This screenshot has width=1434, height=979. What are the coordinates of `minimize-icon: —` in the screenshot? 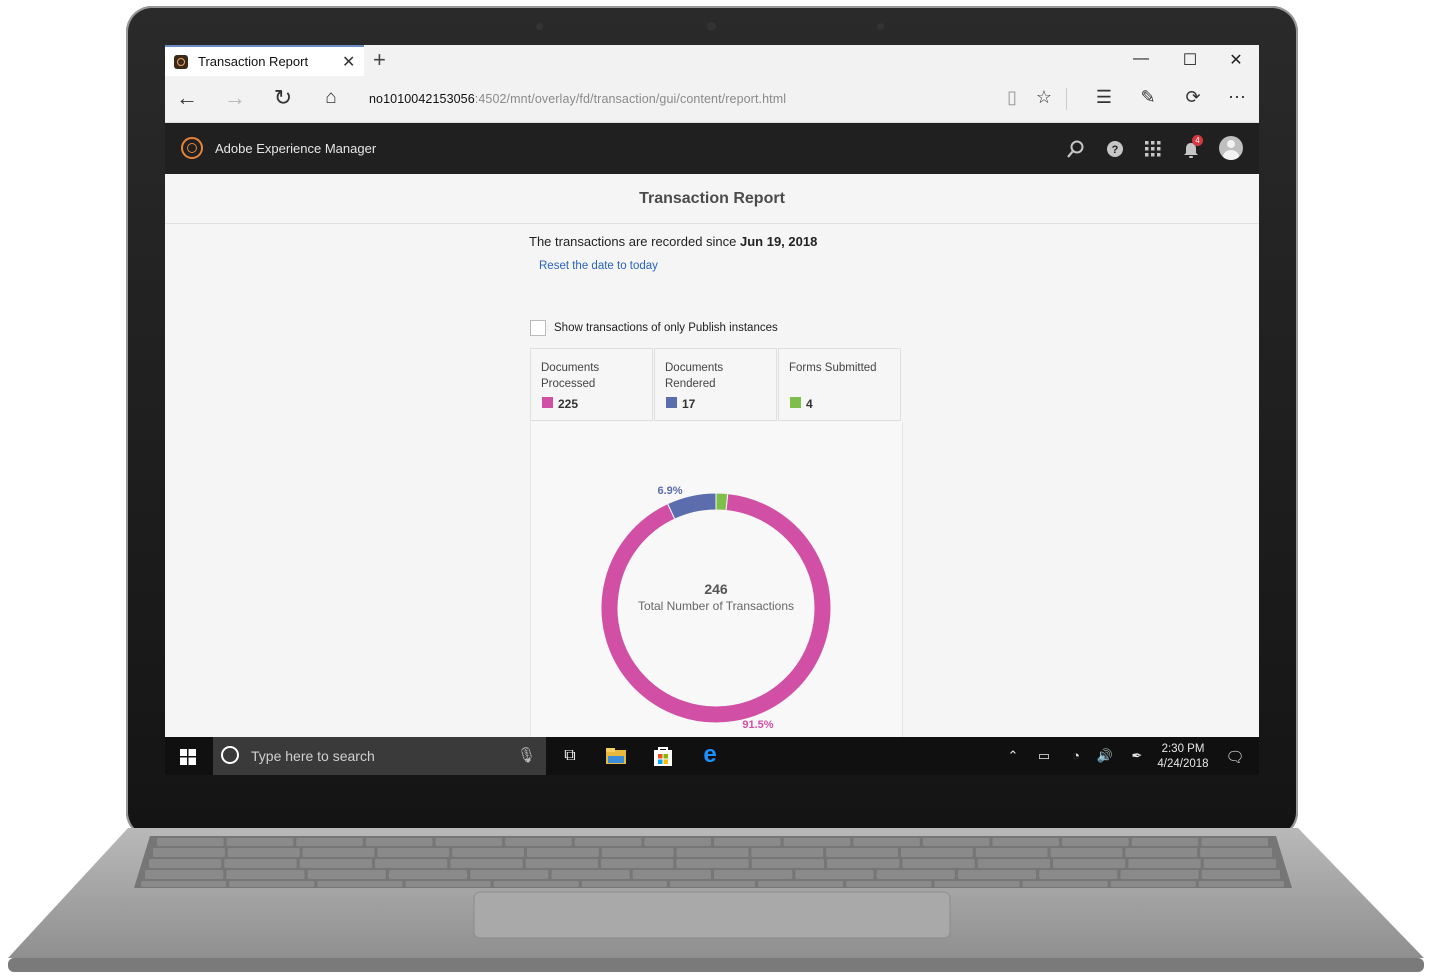 It's located at (1141, 59).